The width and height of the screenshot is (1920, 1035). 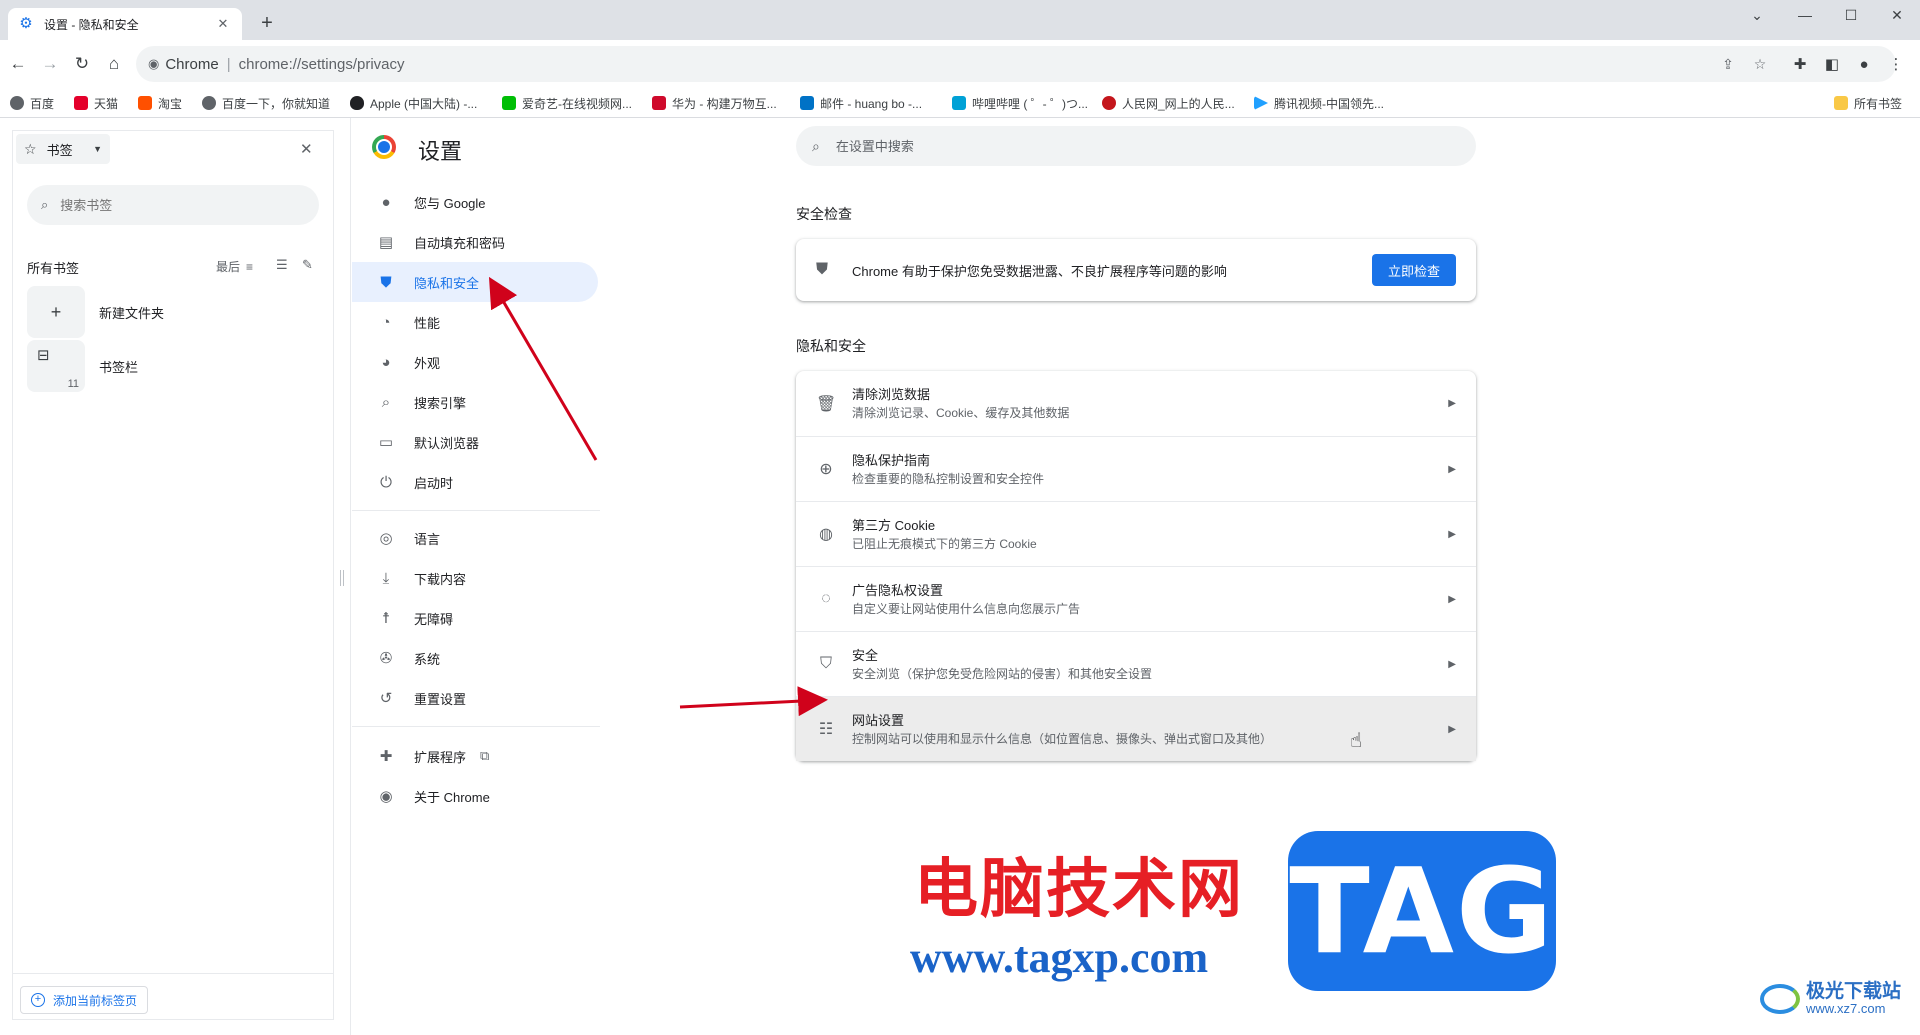 What do you see at coordinates (228, 267) in the screenshot?
I see `sort-label: 最后` at bounding box center [228, 267].